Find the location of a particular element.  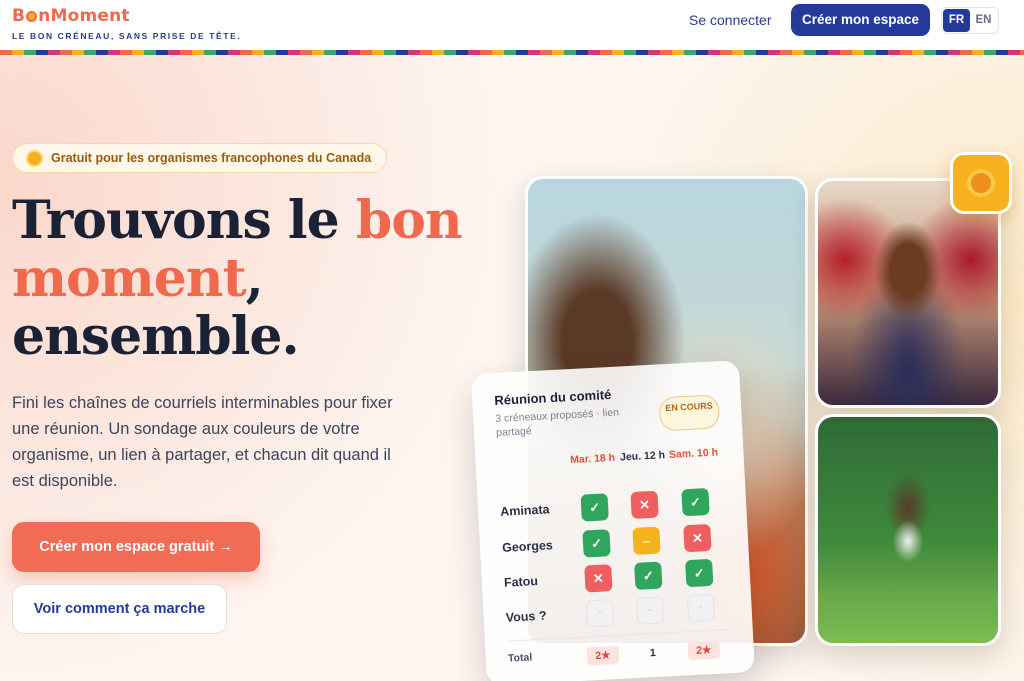

status-badge: EN COURS is located at coordinates (689, 413).